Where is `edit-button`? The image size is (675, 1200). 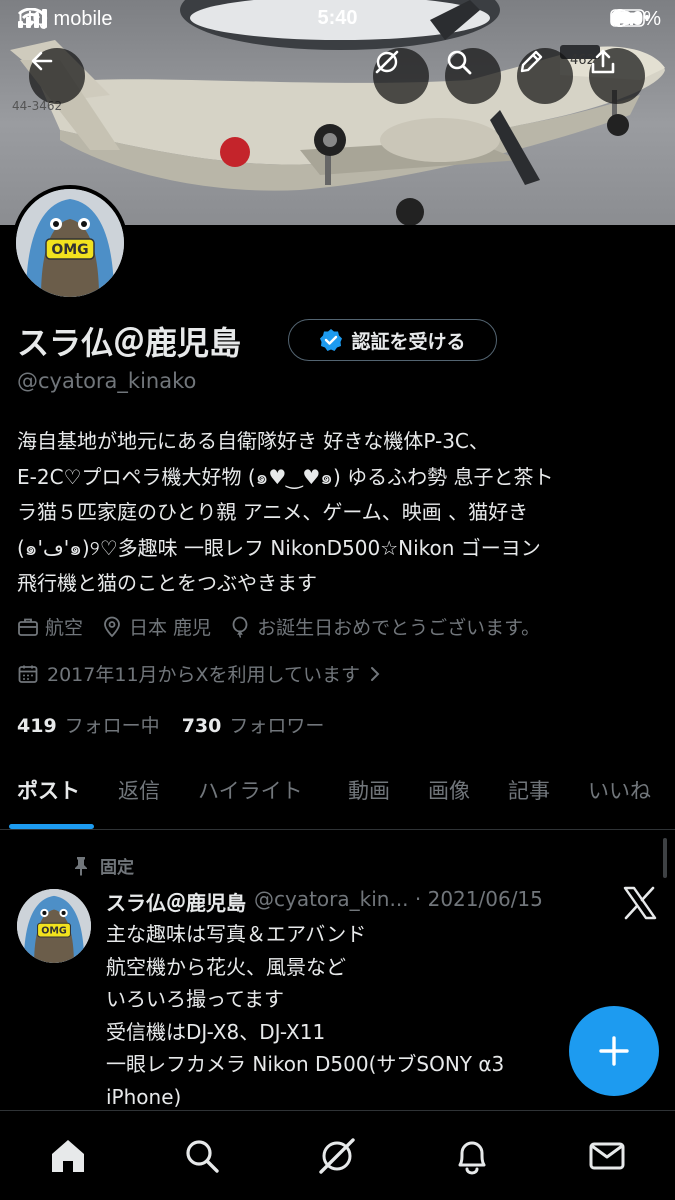 edit-button is located at coordinates (545, 76).